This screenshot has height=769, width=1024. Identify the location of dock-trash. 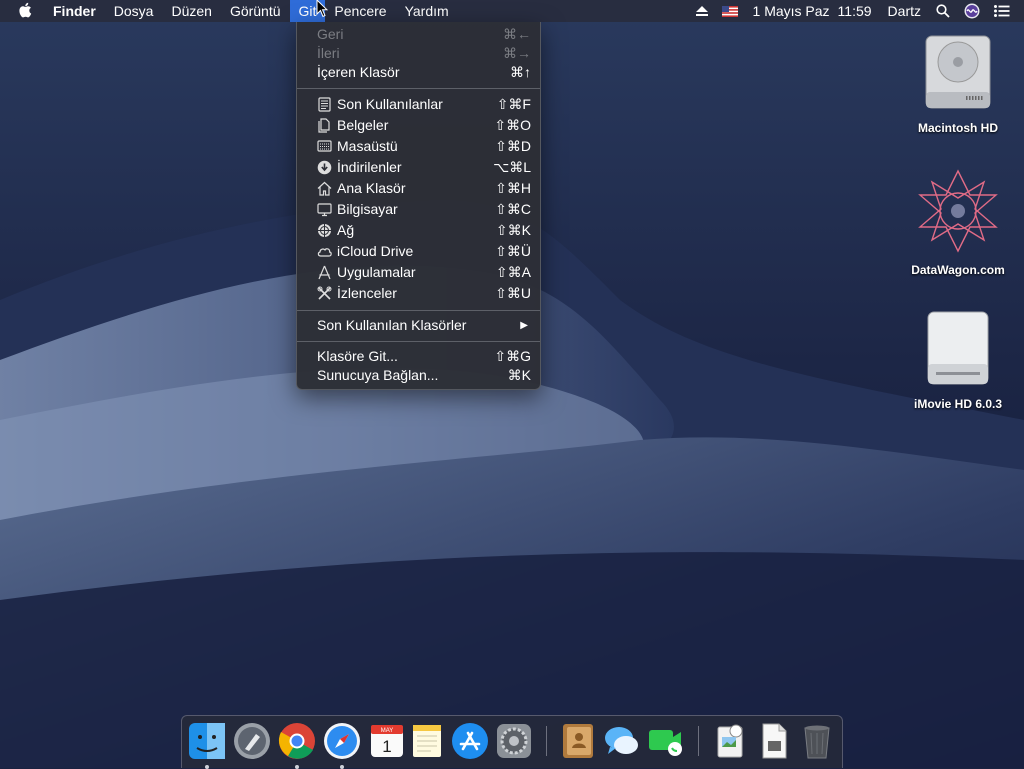
(817, 741).